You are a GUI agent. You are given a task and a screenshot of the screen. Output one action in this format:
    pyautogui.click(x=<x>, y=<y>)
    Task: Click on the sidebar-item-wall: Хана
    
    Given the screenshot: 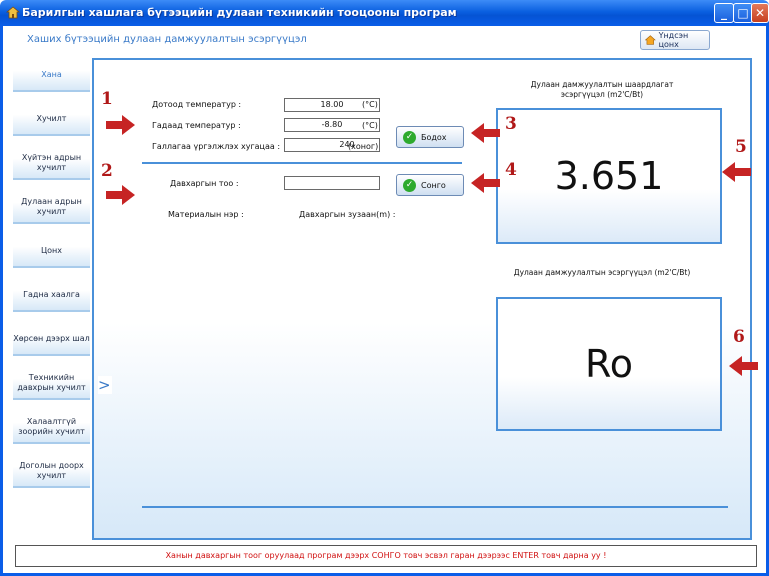 What is the action you would take?
    pyautogui.click(x=51, y=76)
    